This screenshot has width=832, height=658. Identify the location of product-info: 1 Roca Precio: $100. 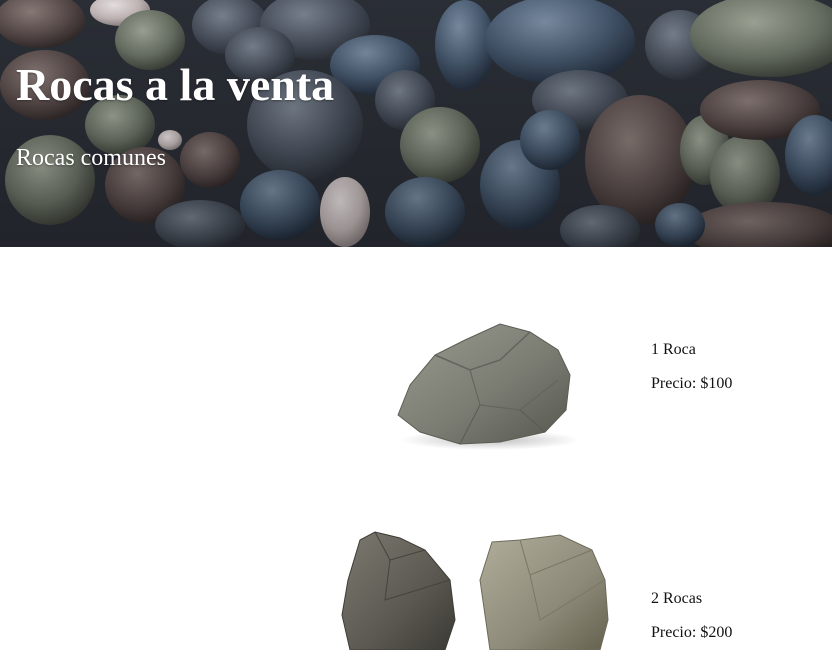
(691, 375).